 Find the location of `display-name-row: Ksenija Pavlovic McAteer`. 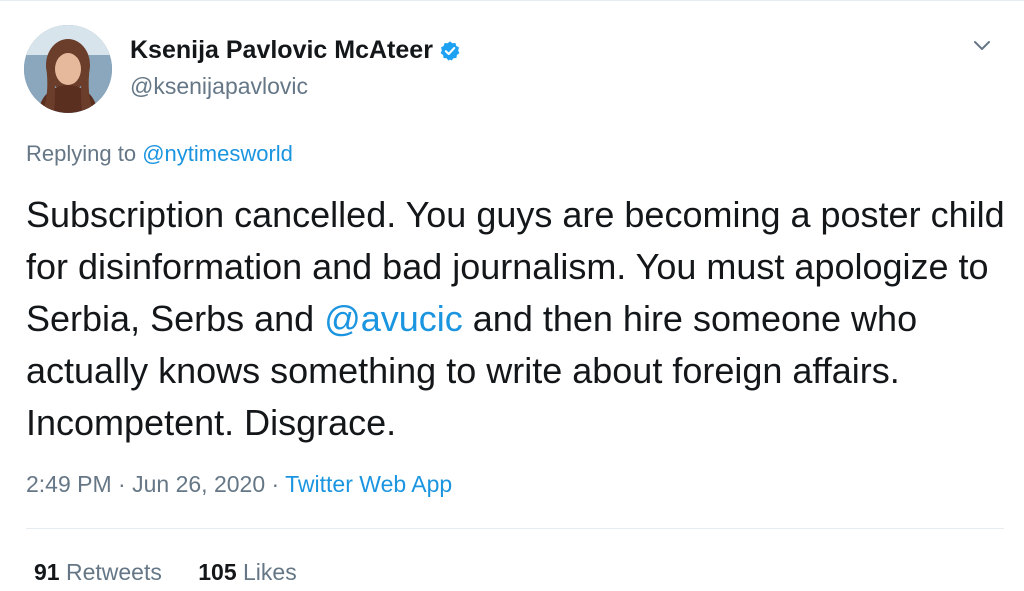

display-name-row: Ksenija Pavlovic McAteer is located at coordinates (295, 50).